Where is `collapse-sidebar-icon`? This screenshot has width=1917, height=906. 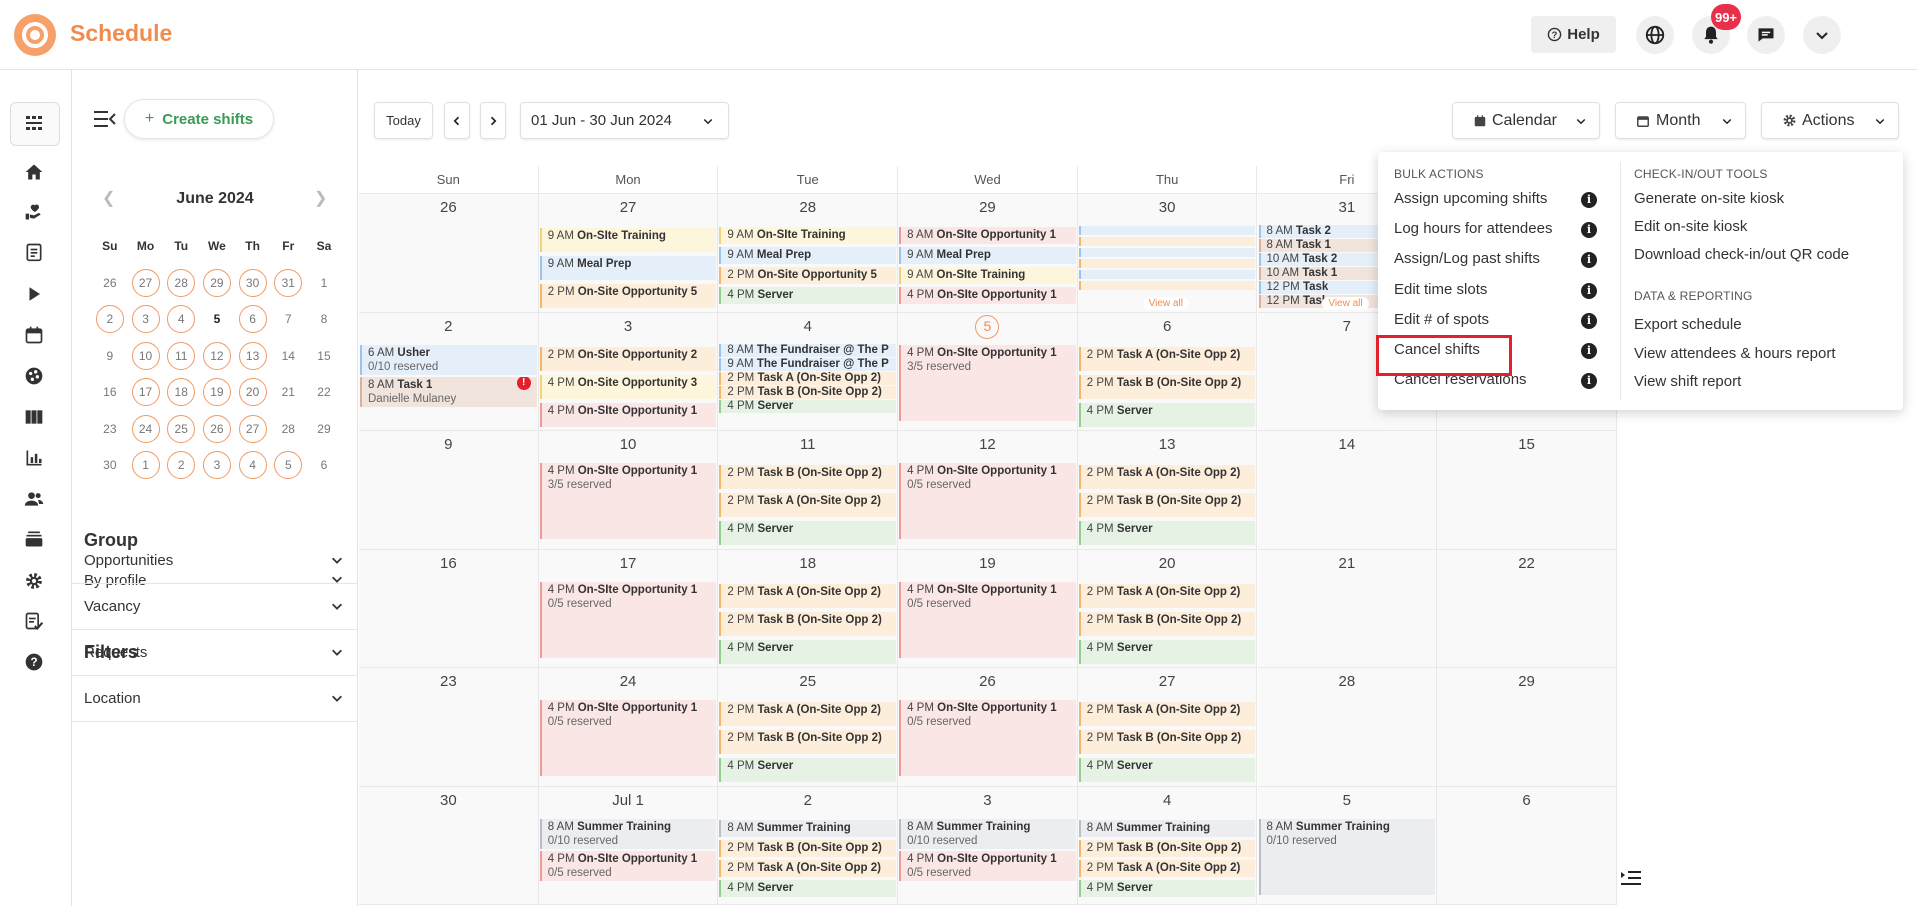 collapse-sidebar-icon is located at coordinates (105, 121).